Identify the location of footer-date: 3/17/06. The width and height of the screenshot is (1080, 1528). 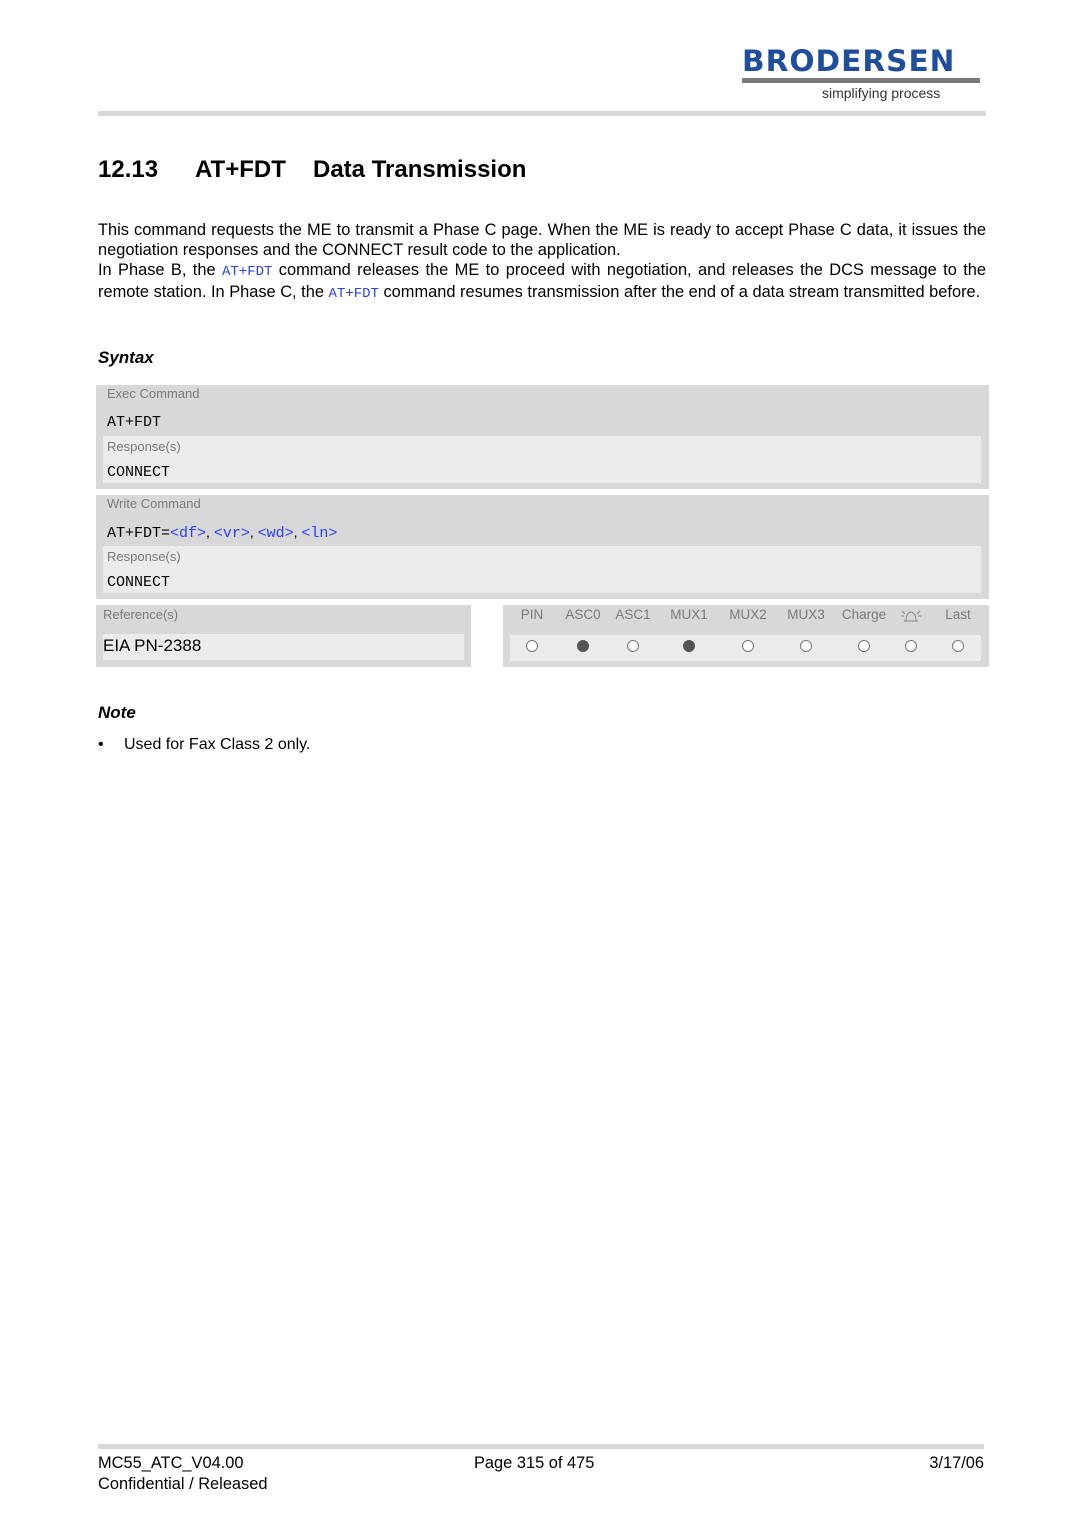
(956, 1463).